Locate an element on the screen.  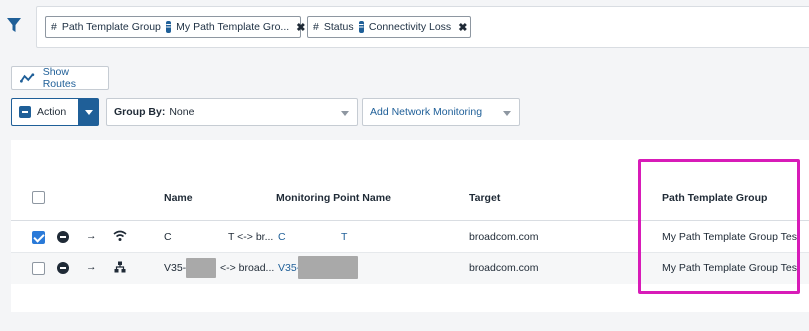
filter-chip-field: Status is located at coordinates (338, 27).